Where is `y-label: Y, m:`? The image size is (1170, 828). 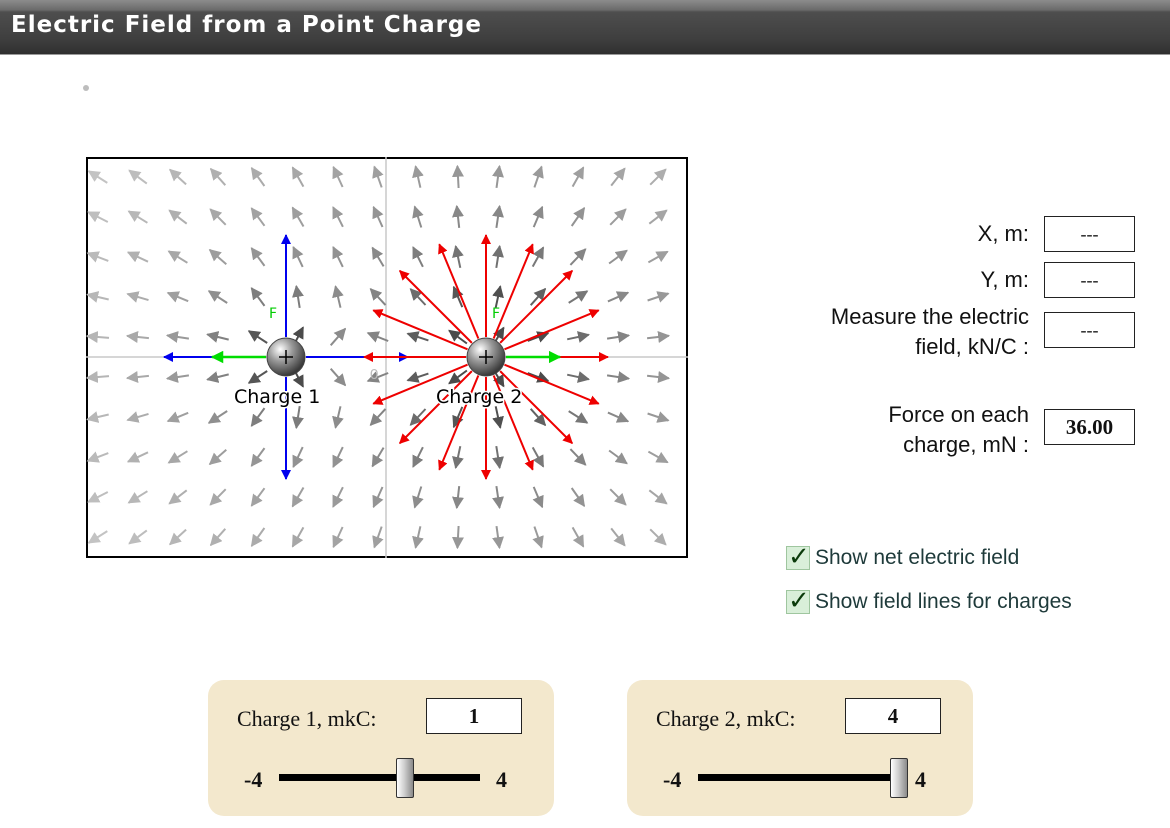
y-label: Y, m: is located at coordinates (1004, 279).